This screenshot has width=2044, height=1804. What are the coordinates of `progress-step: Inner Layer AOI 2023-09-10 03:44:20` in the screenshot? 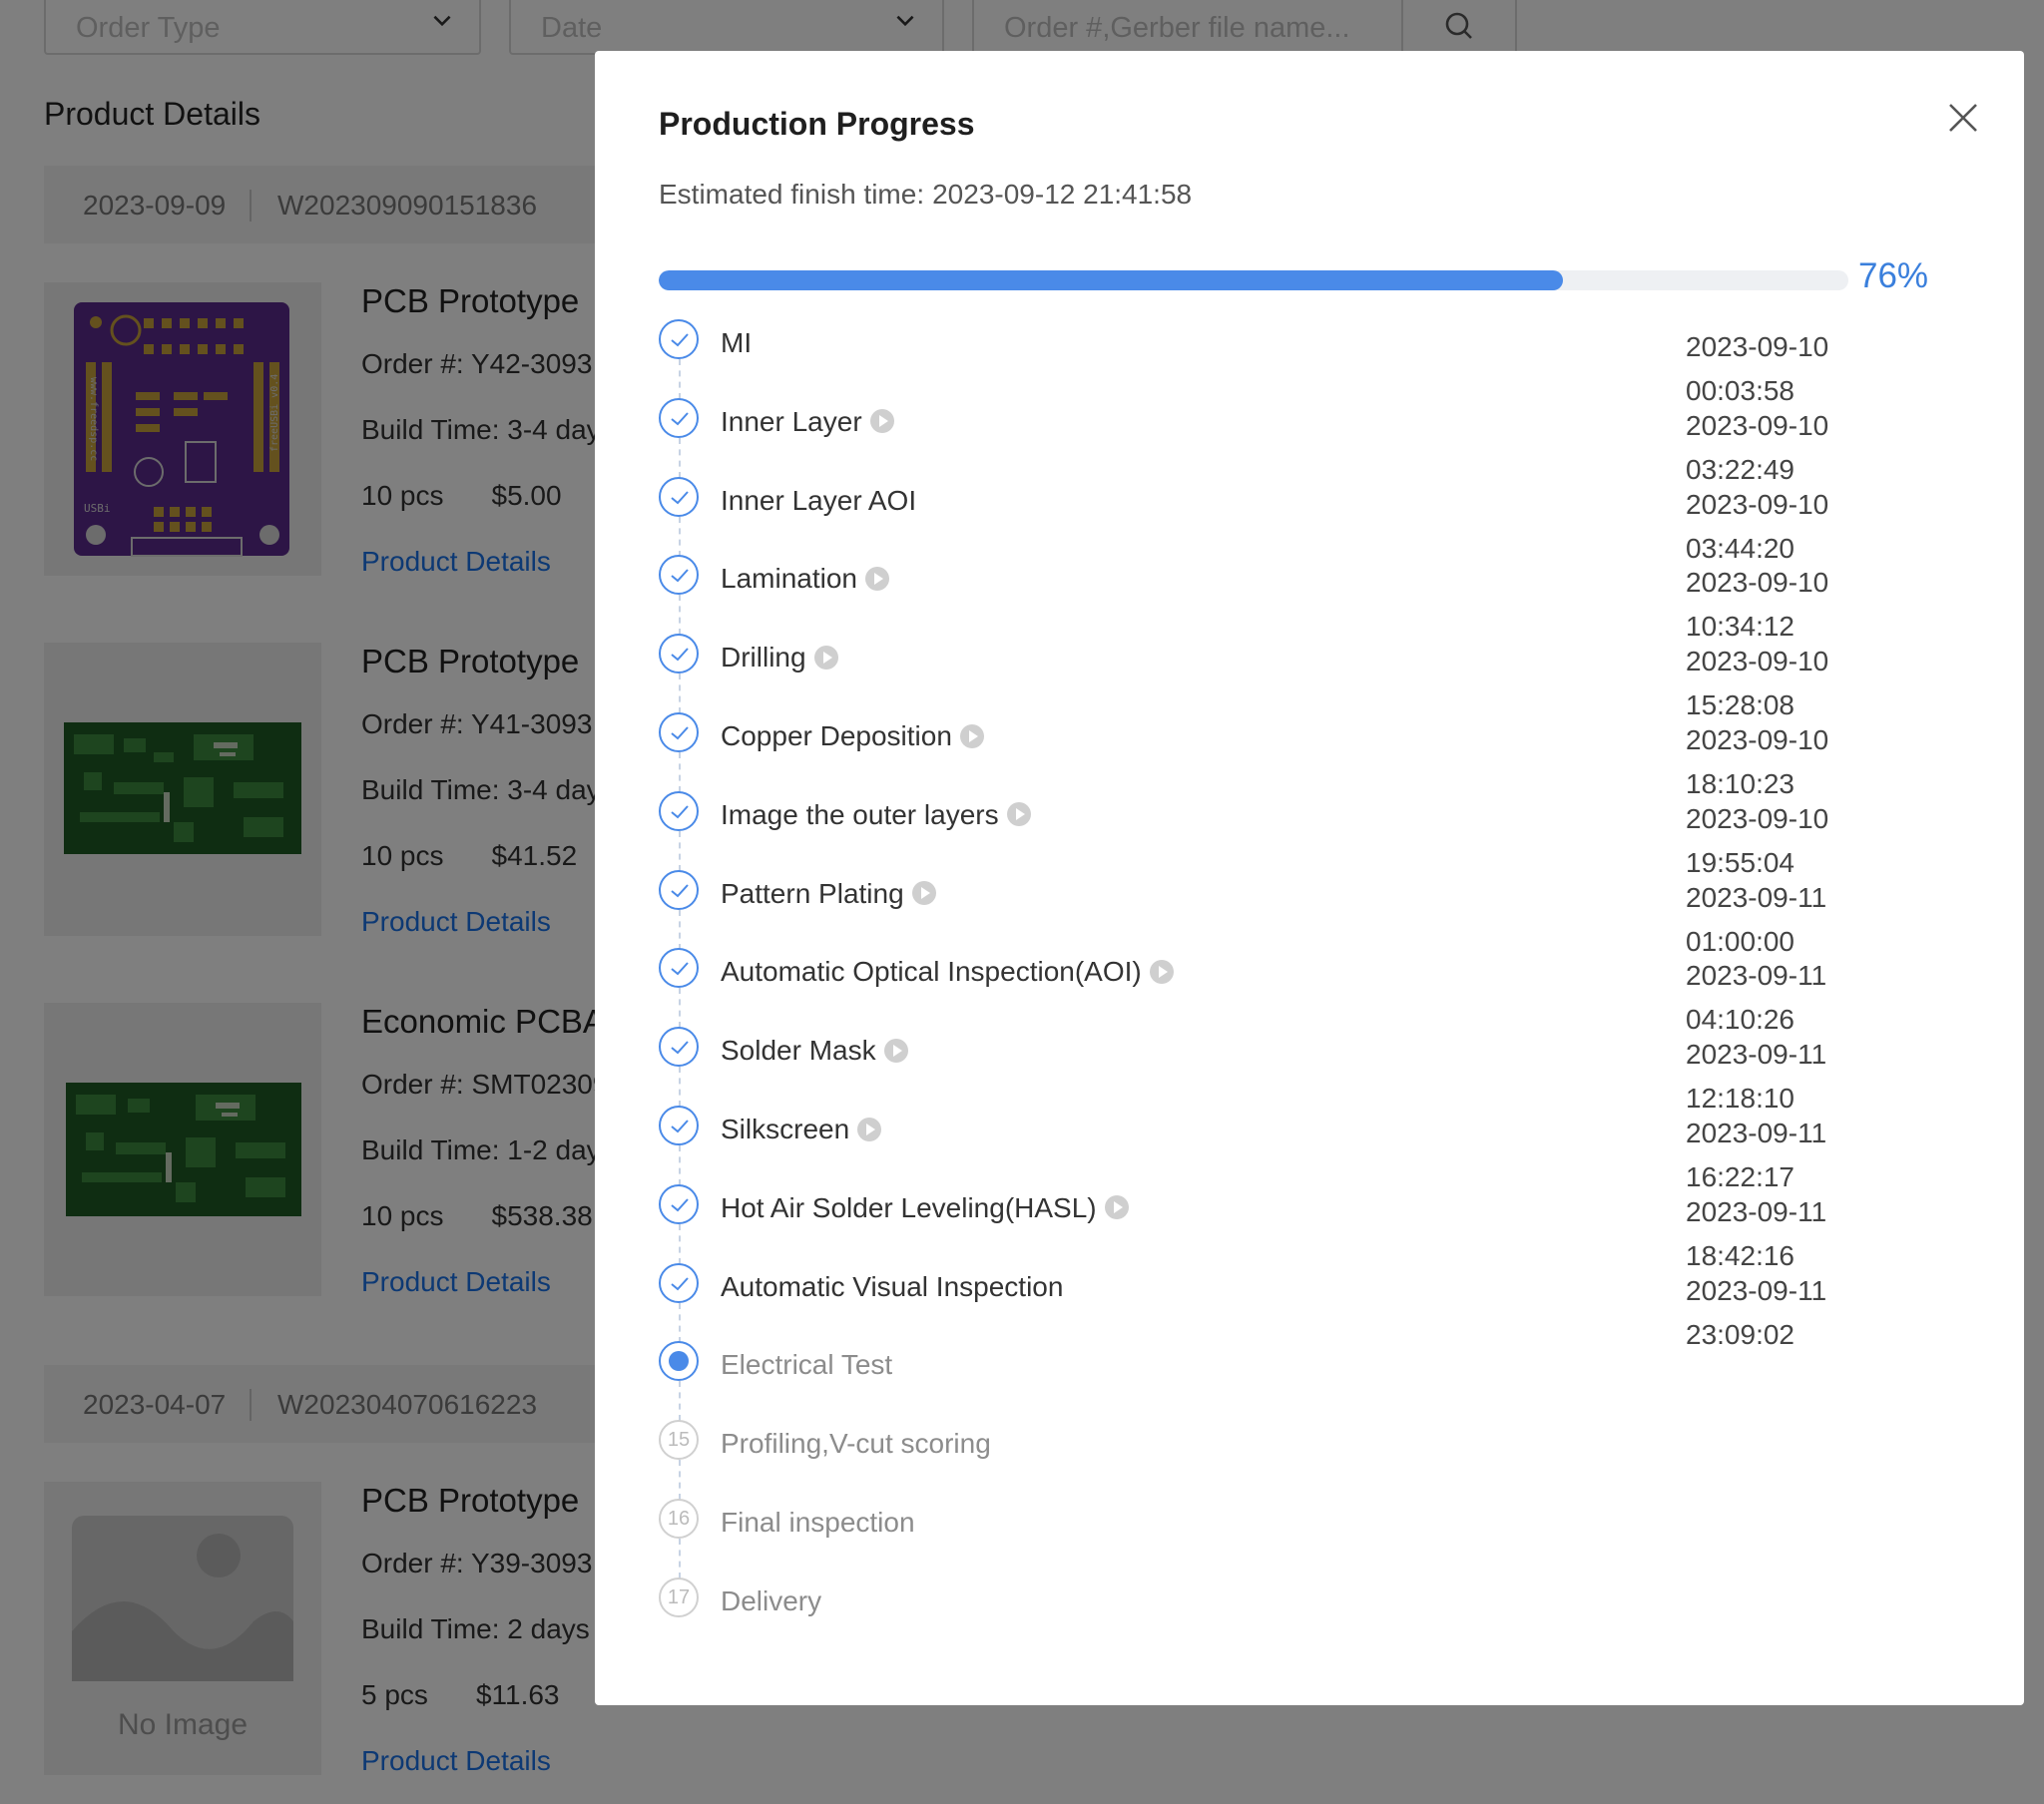 It's located at (1307, 520).